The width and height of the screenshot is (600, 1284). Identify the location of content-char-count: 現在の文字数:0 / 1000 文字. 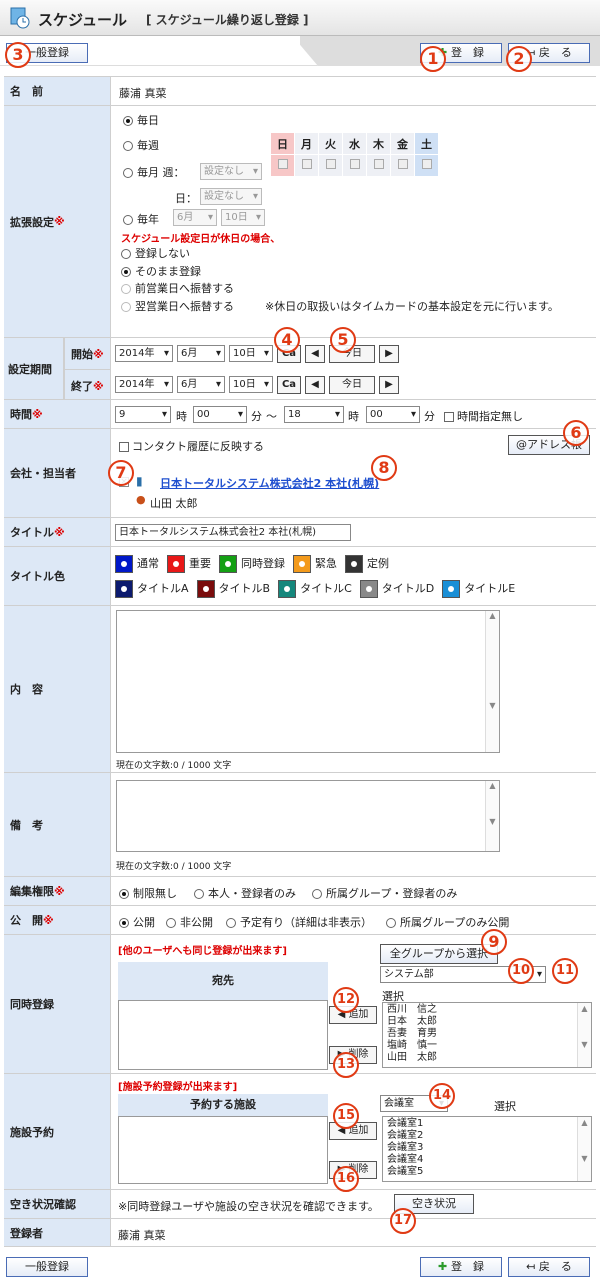
(174, 766).